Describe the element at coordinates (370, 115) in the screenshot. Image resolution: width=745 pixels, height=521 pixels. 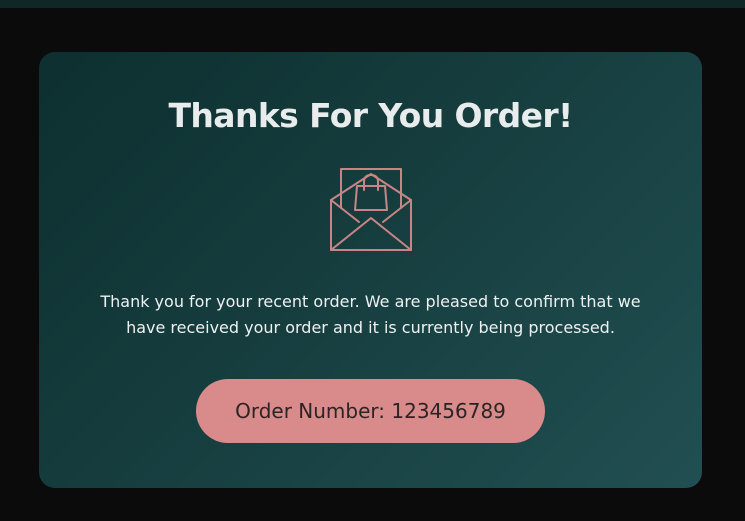
I see `page-title: Thanks For You Order!` at that location.